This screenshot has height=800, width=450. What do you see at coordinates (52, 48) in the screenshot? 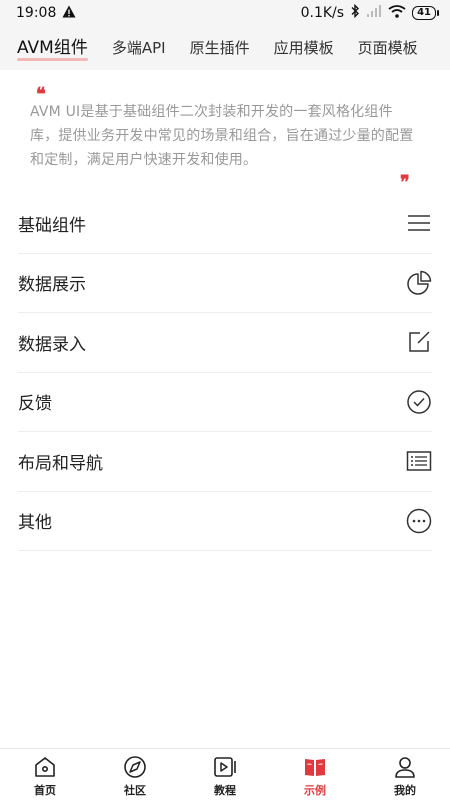
I see `tab-avm-components: AVM组件` at bounding box center [52, 48].